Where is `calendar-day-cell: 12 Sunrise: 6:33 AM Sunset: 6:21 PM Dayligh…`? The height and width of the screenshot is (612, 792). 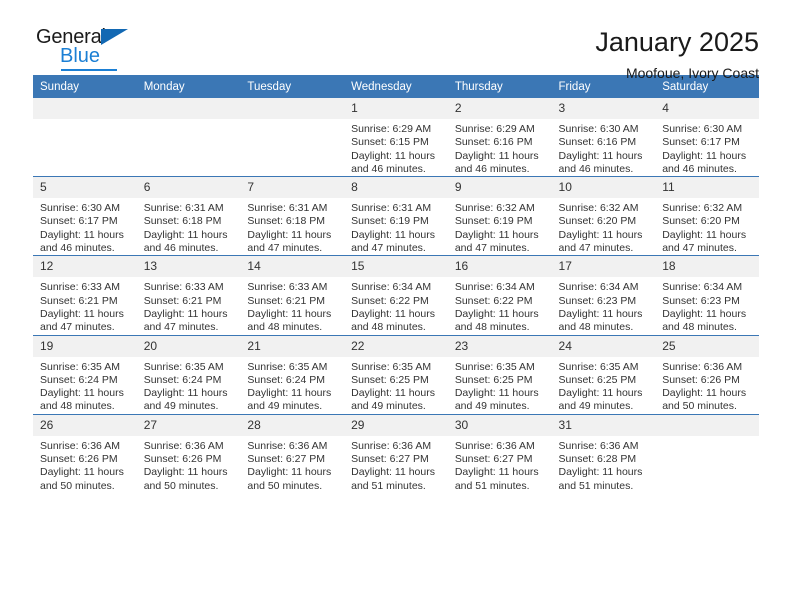 calendar-day-cell: 12 Sunrise: 6:33 AM Sunset: 6:21 PM Dayligh… is located at coordinates (85, 295).